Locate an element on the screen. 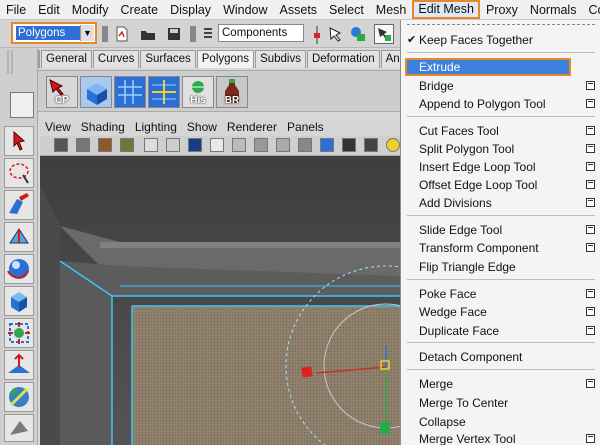 Image resolution: width=600 pixels, height=445 pixels. menu-display: Display is located at coordinates (190, 10).